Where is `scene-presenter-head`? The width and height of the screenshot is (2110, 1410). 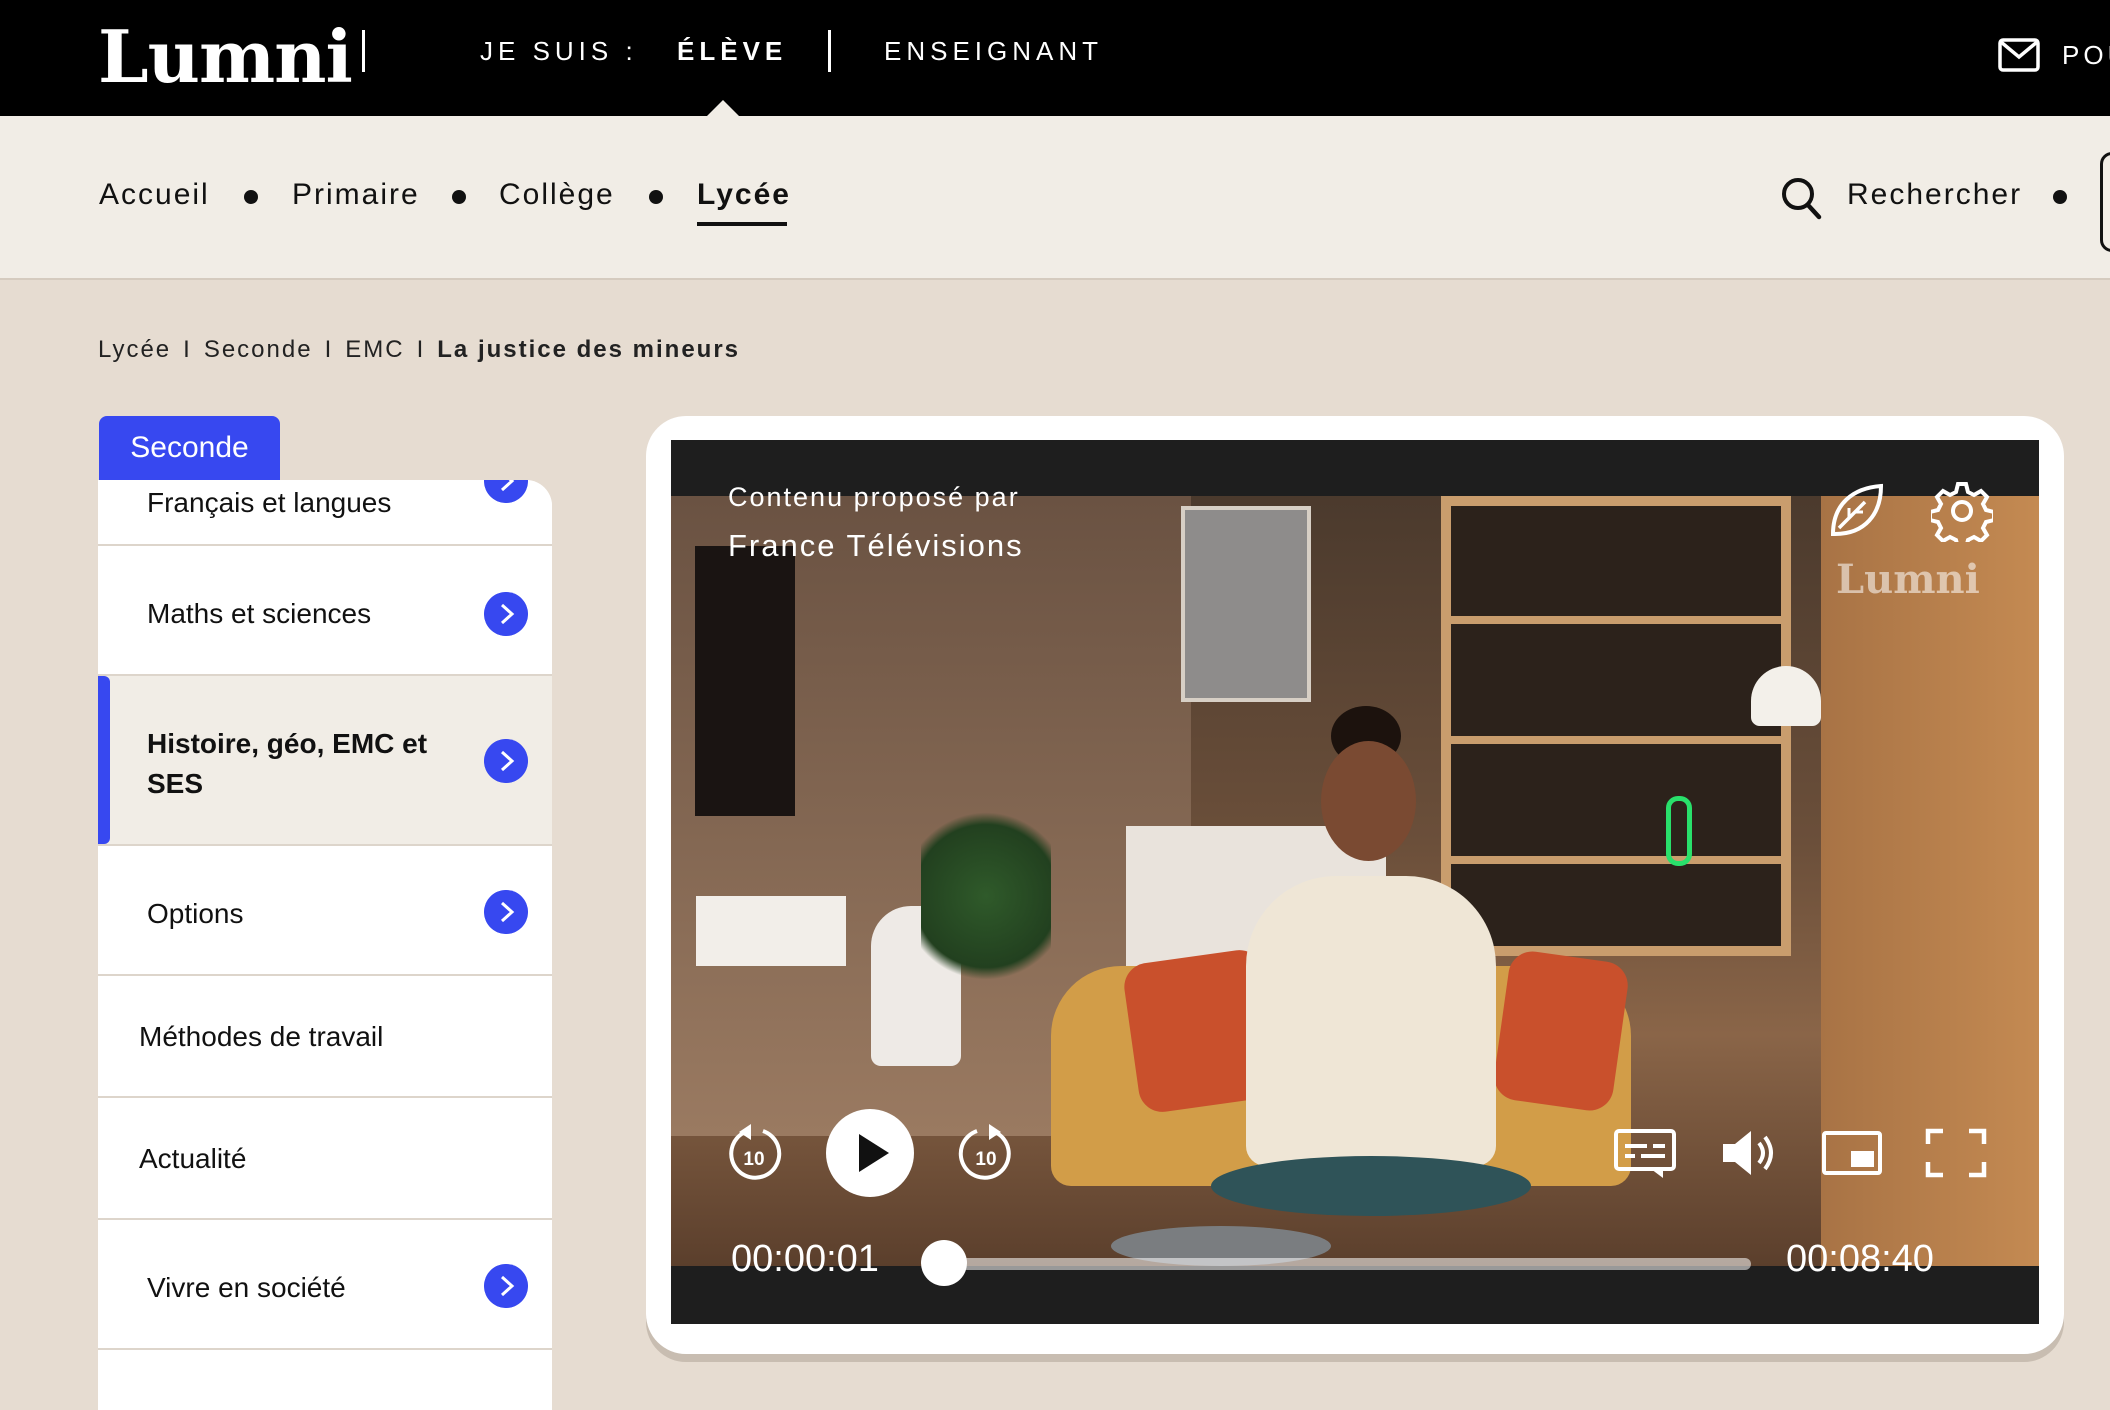 scene-presenter-head is located at coordinates (1368, 801).